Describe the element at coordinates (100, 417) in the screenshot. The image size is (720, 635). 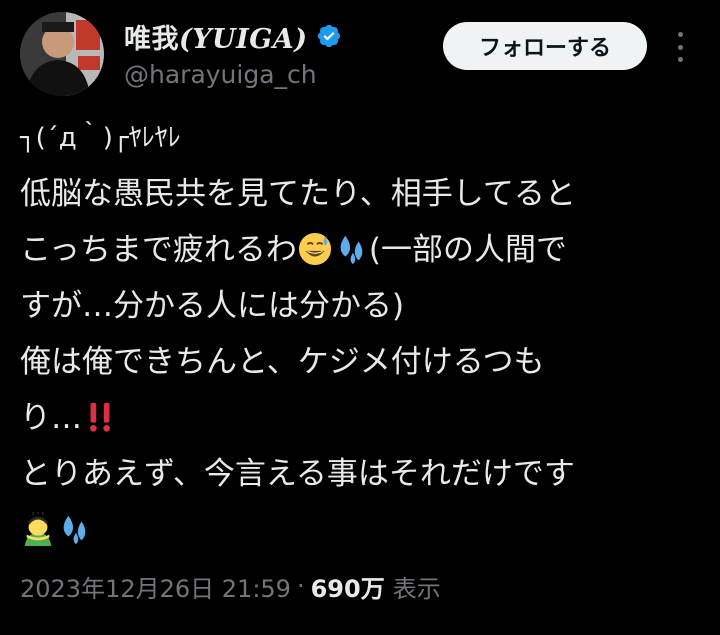
I see `double-exclamation-emoji` at that location.